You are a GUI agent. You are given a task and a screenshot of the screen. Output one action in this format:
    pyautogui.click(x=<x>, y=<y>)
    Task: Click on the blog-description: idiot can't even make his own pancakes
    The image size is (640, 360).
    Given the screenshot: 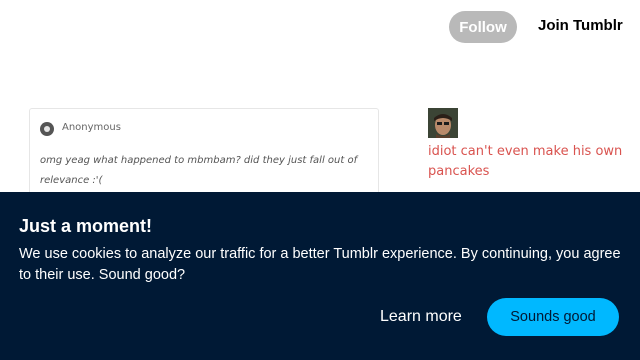 What is the action you would take?
    pyautogui.click(x=525, y=161)
    